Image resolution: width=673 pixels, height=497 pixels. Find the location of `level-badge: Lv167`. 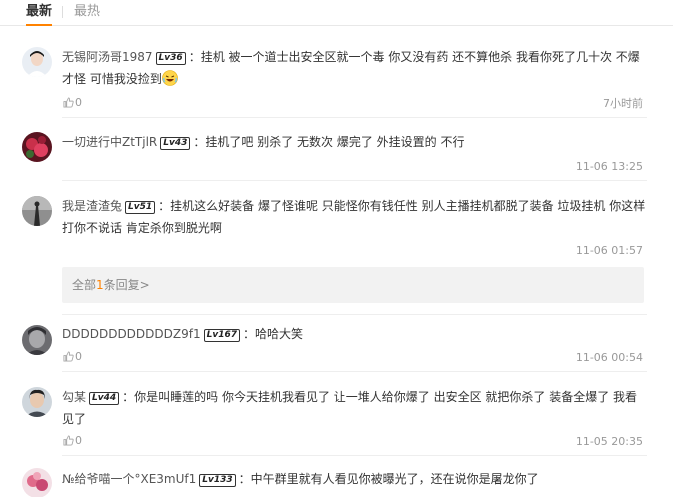

level-badge: Lv167 is located at coordinates (221, 335).